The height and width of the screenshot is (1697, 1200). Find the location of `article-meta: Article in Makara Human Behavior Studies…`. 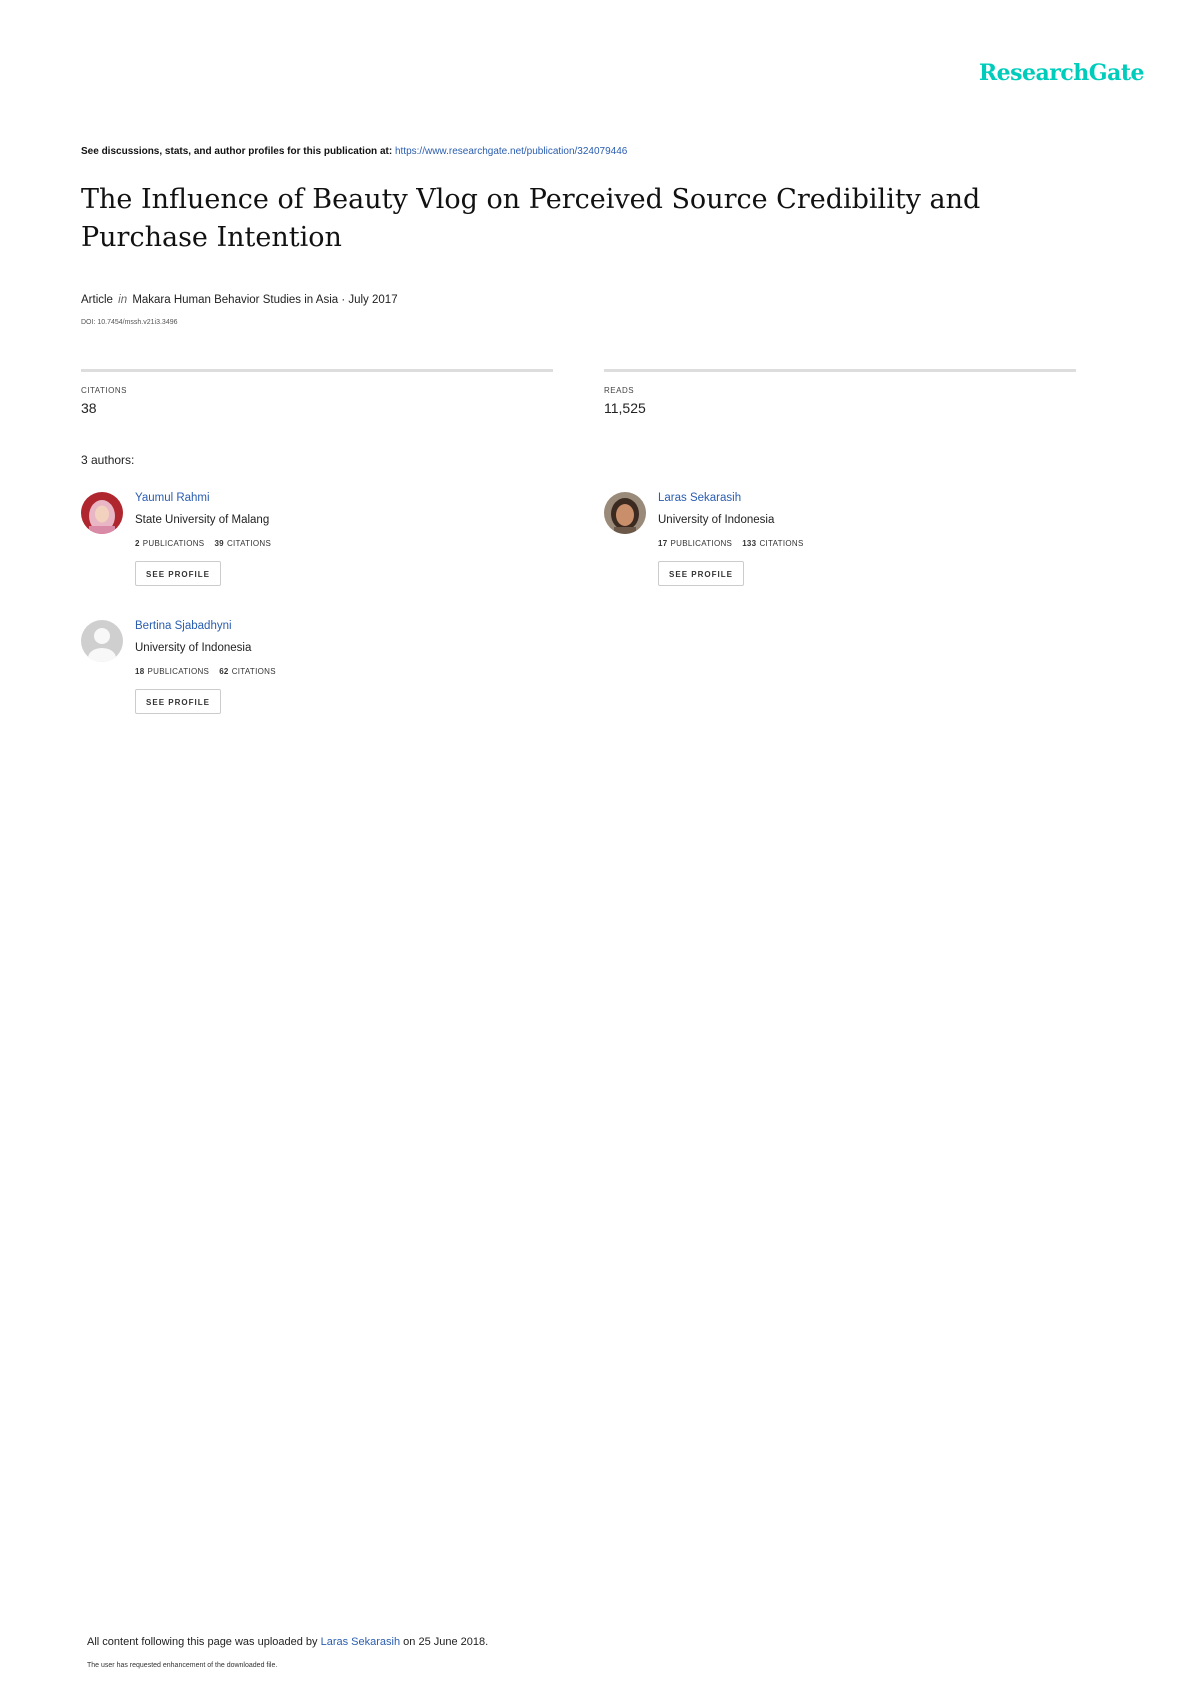

article-meta: Article in Makara Human Behavior Studies… is located at coordinates (239, 300).